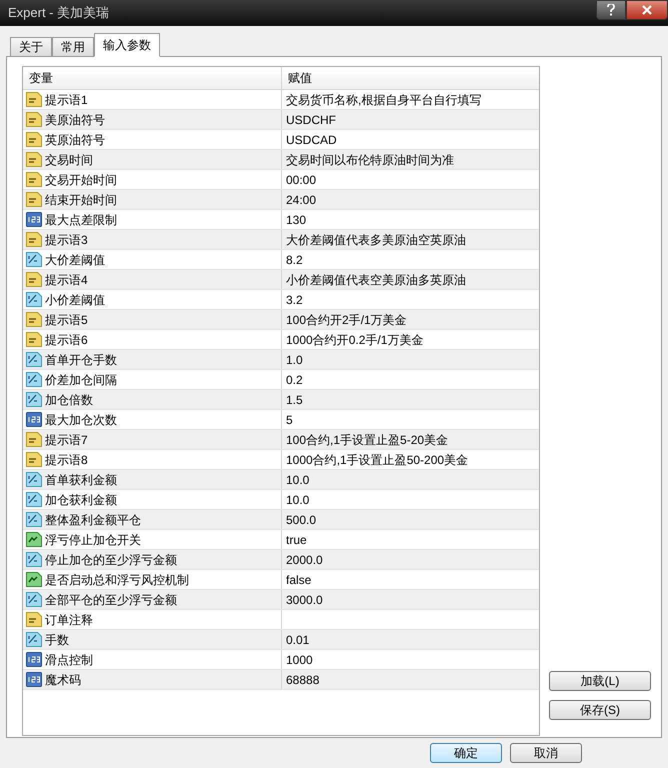 Image resolution: width=668 pixels, height=768 pixels. What do you see at coordinates (31, 46) in the screenshot?
I see `tab: 关于` at bounding box center [31, 46].